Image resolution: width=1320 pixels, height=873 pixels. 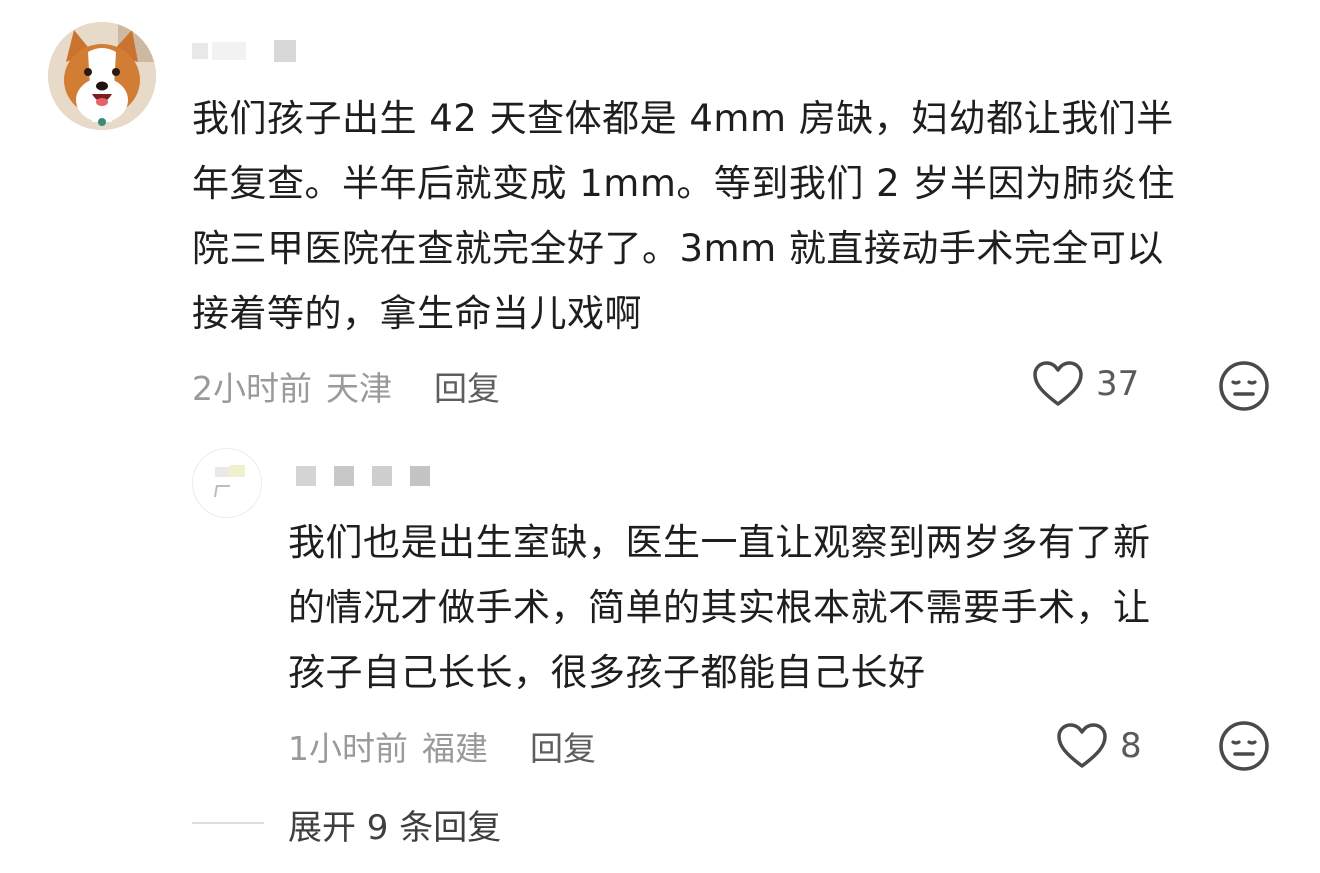 I want to click on username-blurred, so click(x=244, y=51).